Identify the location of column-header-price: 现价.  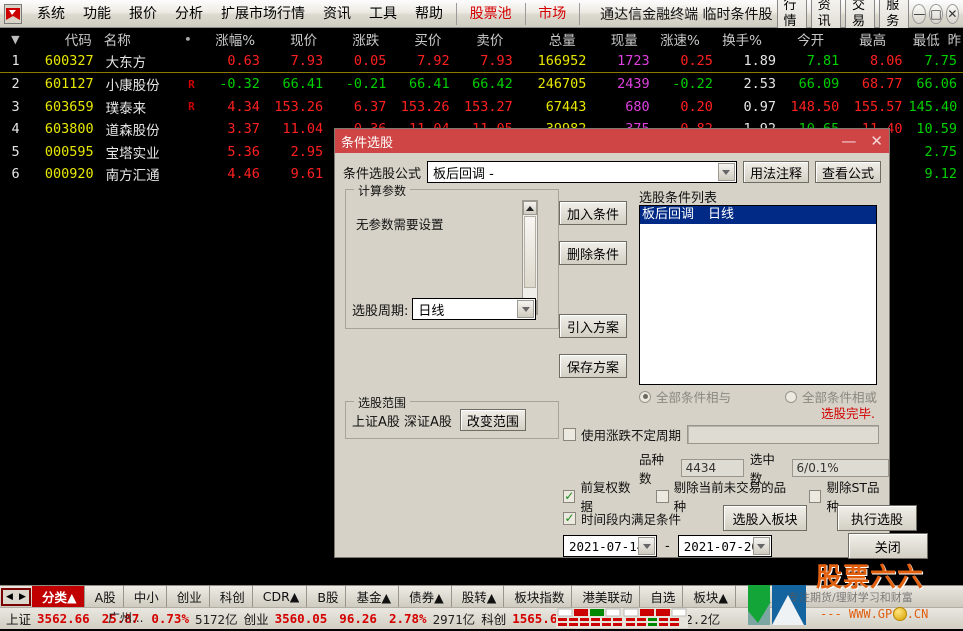
(292, 39).